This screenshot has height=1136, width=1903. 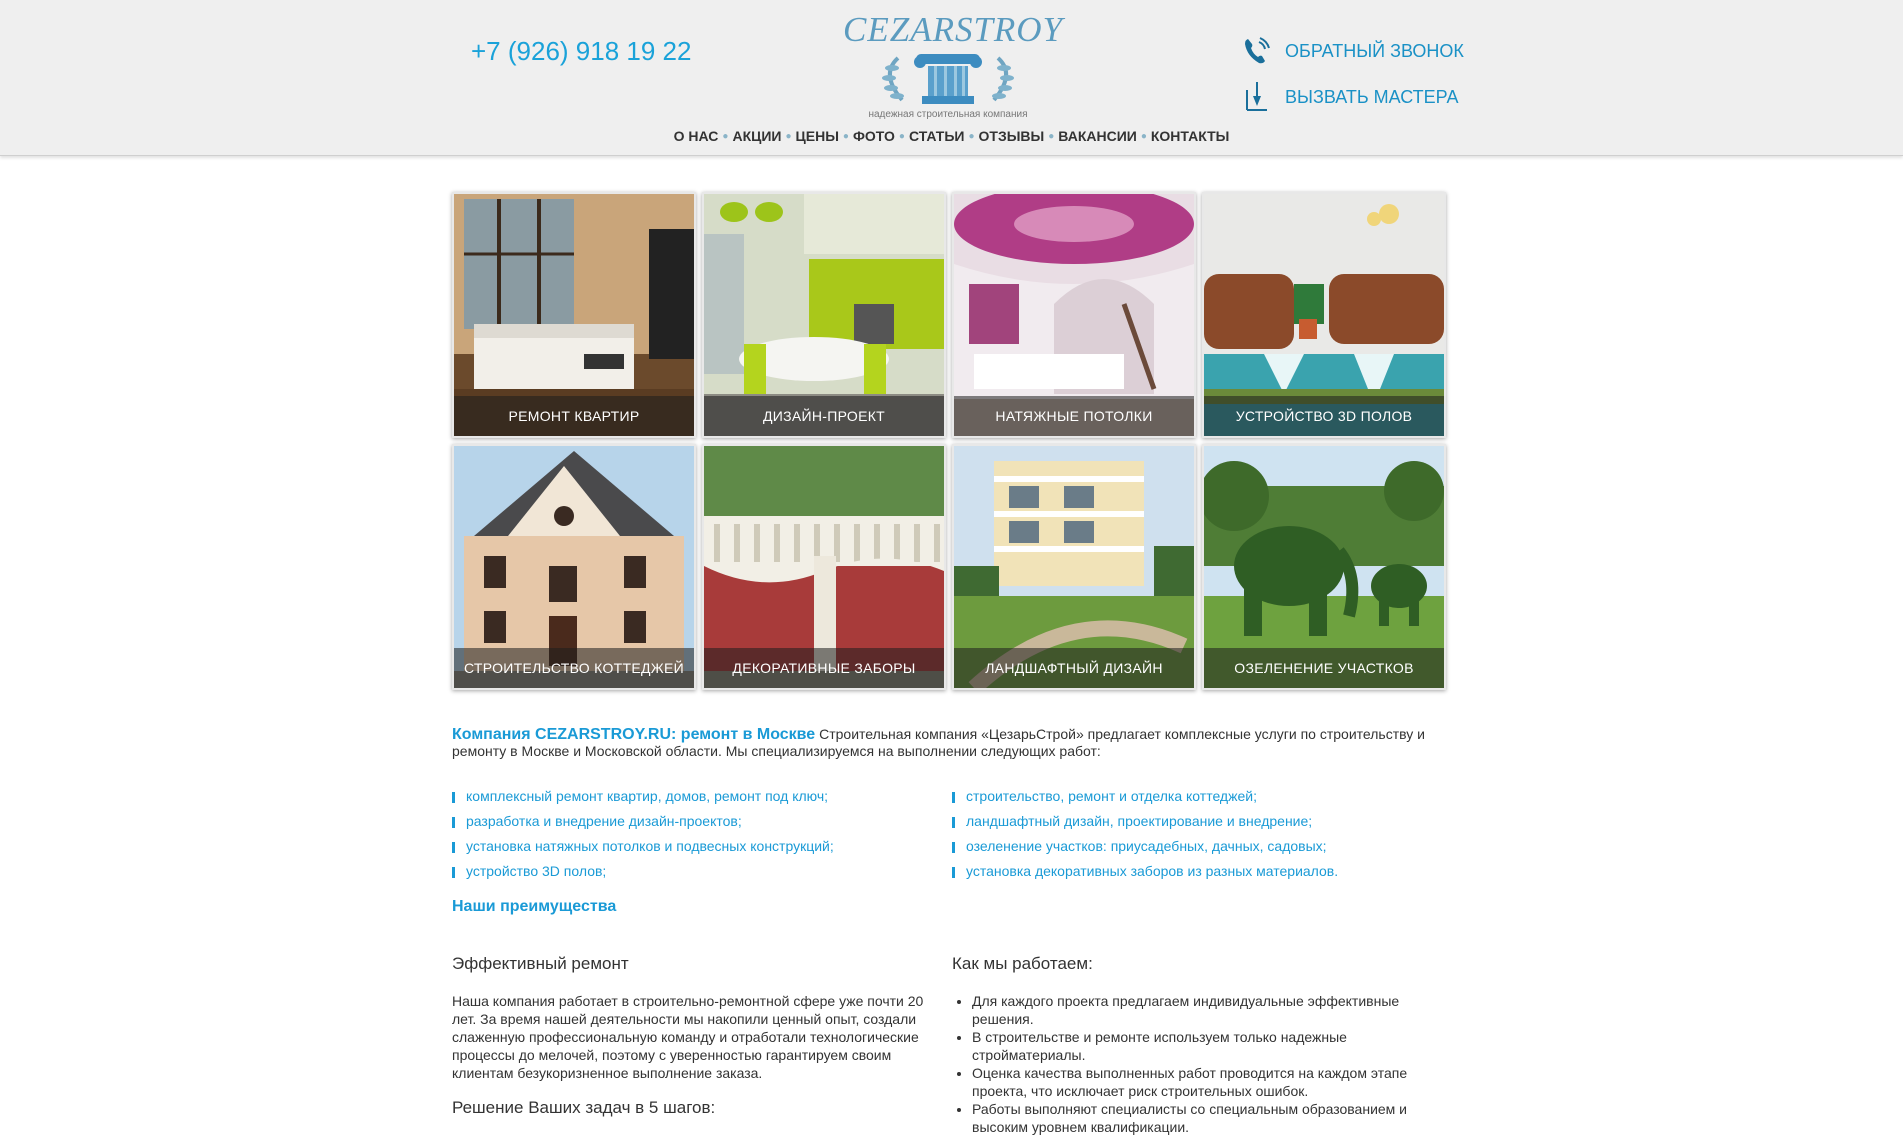 What do you see at coordinates (1324, 315) in the screenshot?
I see `tile-3d-floors: УСТРОЙСТВО 3D ПОЛОВ` at bounding box center [1324, 315].